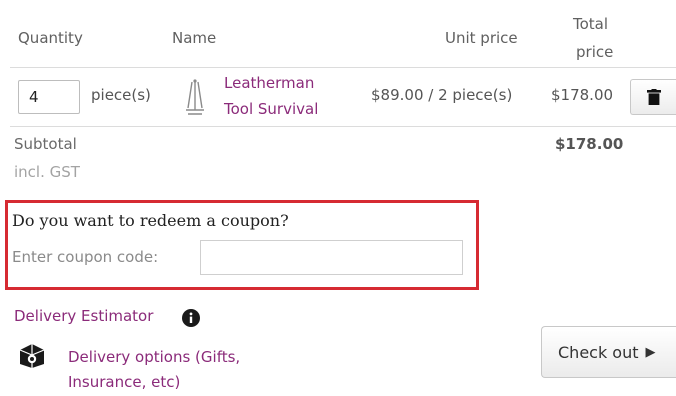 This screenshot has height=396, width=676. I want to click on subtotal-value: $178.00, so click(589, 144).